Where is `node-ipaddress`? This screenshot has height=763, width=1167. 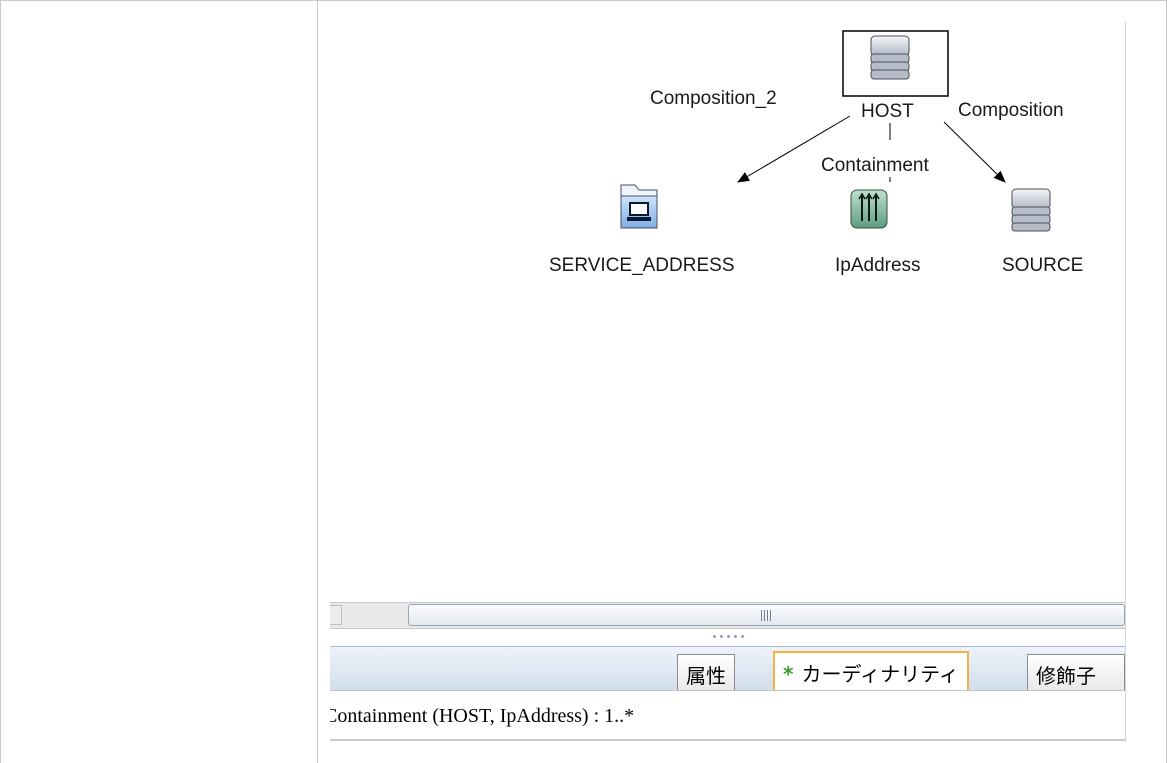
node-ipaddress is located at coordinates (869, 209).